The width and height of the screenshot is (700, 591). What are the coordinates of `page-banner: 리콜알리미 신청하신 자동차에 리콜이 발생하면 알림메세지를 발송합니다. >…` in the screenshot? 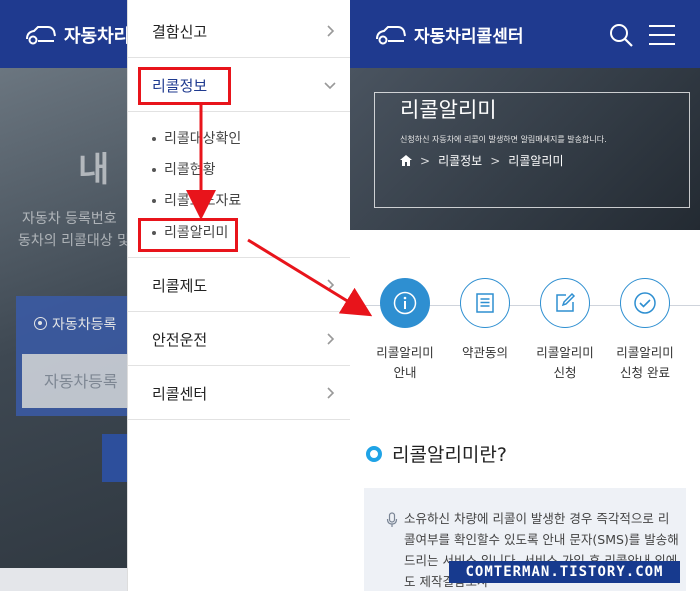 It's located at (525, 149).